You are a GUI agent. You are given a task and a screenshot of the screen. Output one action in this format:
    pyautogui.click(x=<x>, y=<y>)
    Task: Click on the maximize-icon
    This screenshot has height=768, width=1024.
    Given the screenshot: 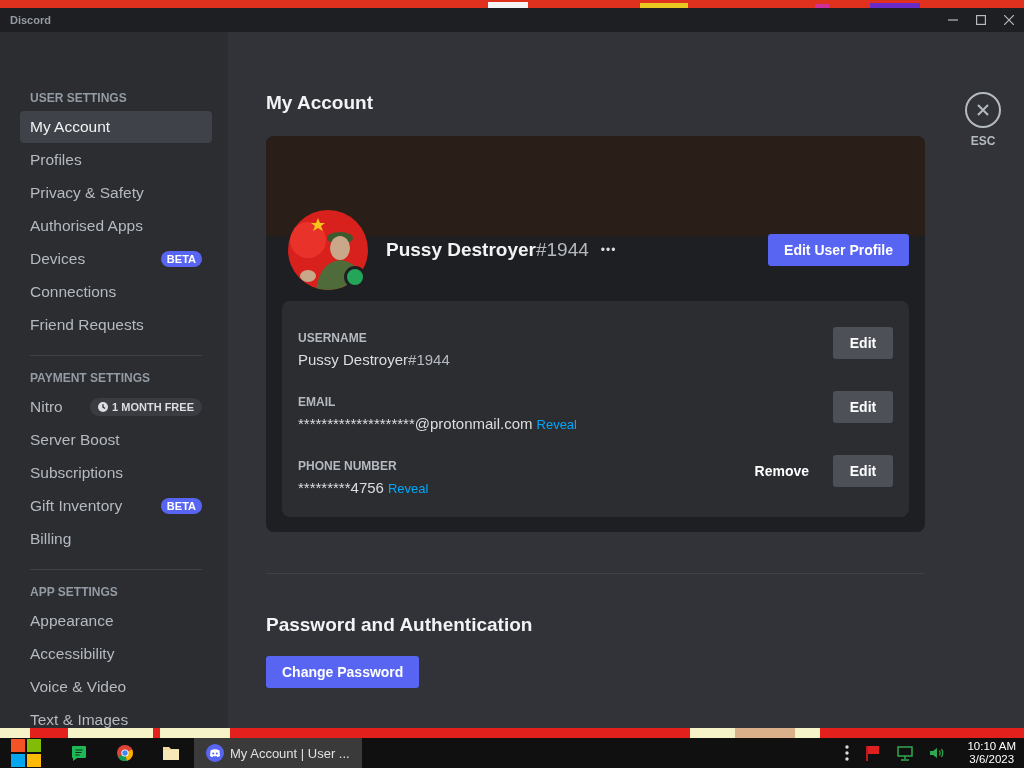 What is the action you would take?
    pyautogui.click(x=981, y=20)
    